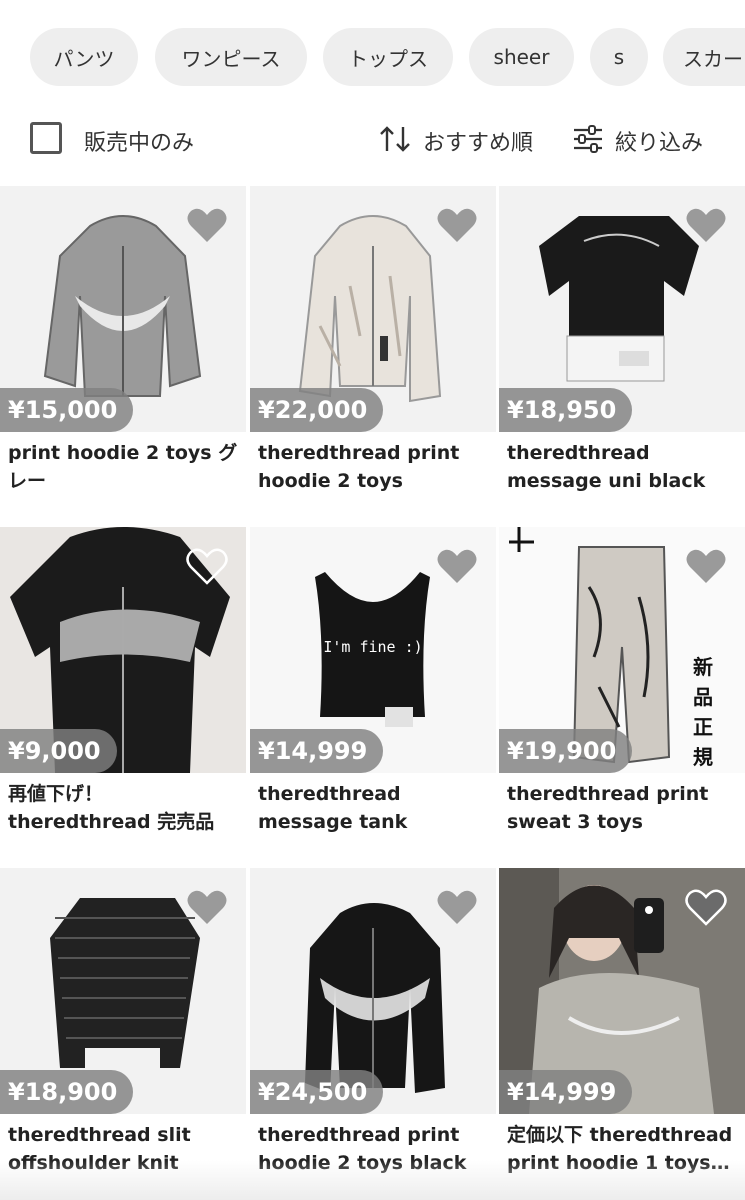 This screenshot has height=1200, width=745. Describe the element at coordinates (333, 808) in the screenshot. I see `product-title: theredthread message tank` at that location.